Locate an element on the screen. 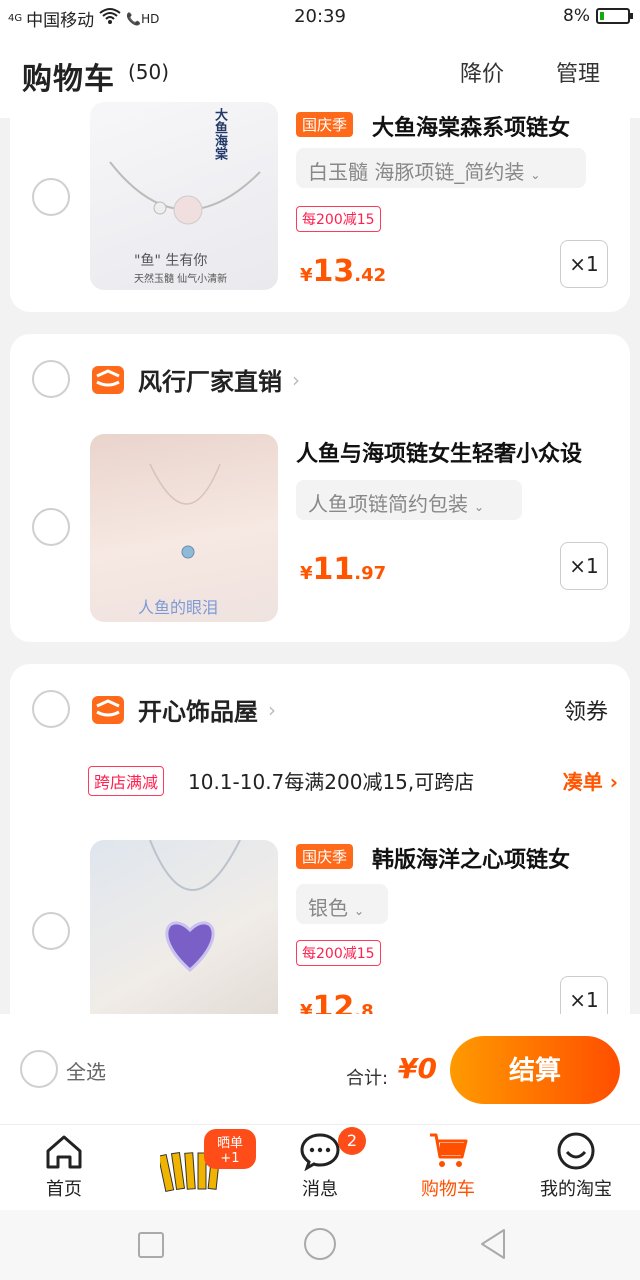 The width and height of the screenshot is (640, 1280). recent-apps-icon is located at coordinates (151, 1245).